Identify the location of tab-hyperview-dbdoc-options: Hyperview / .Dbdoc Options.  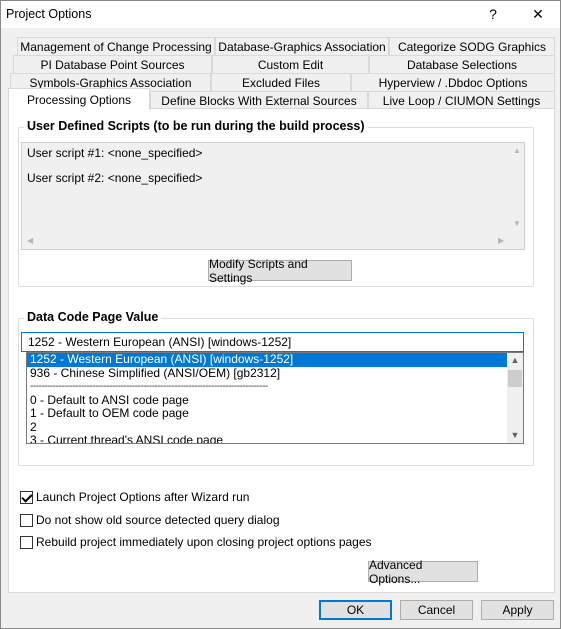
(453, 82).